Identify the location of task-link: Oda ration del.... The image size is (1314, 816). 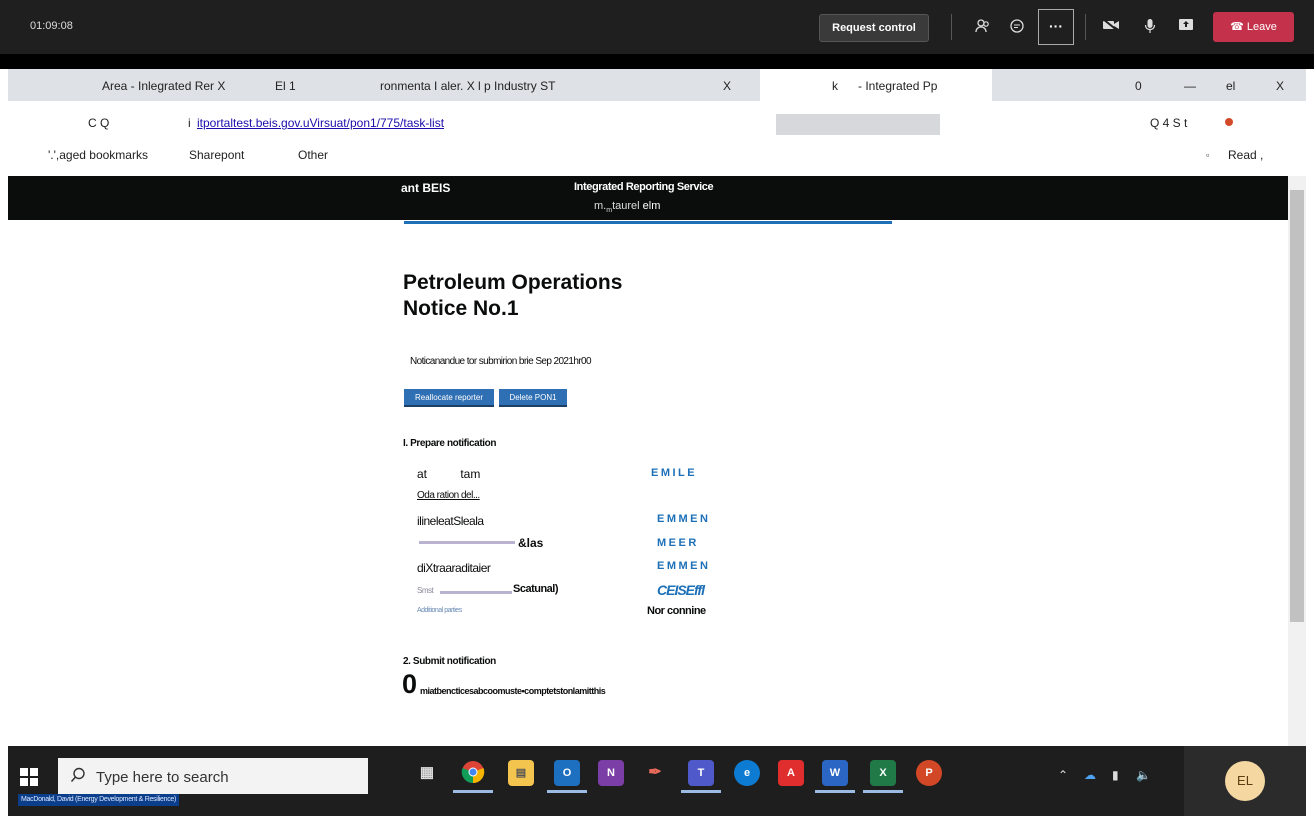
(448, 495).